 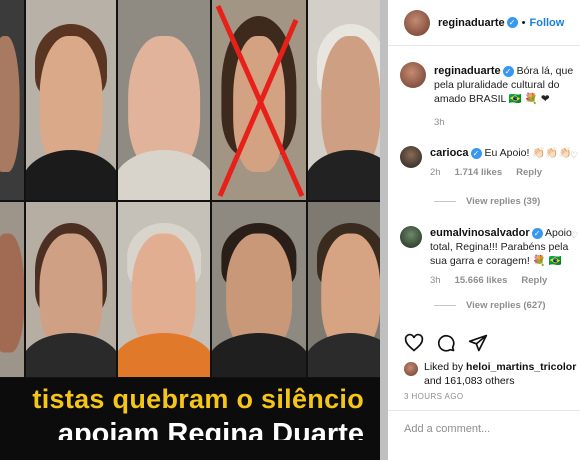 I want to click on view-replies-button: View replies (39), so click(x=487, y=201).